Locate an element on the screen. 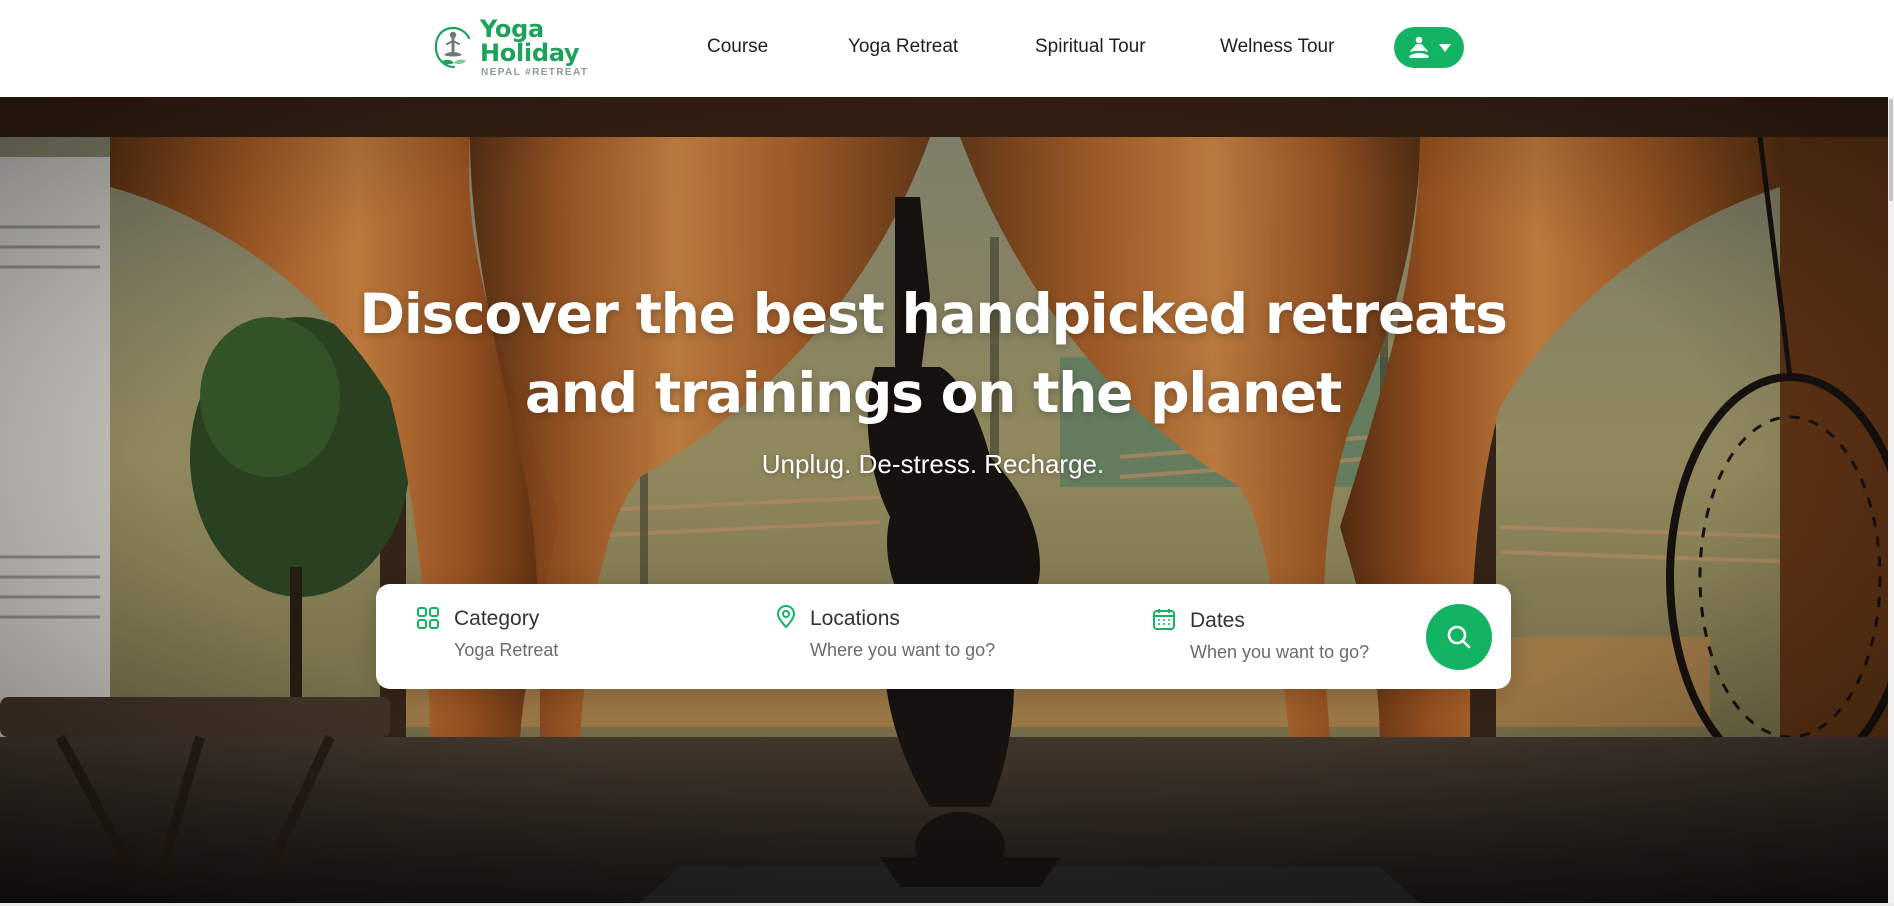  nav-link-course: Course is located at coordinates (737, 47).